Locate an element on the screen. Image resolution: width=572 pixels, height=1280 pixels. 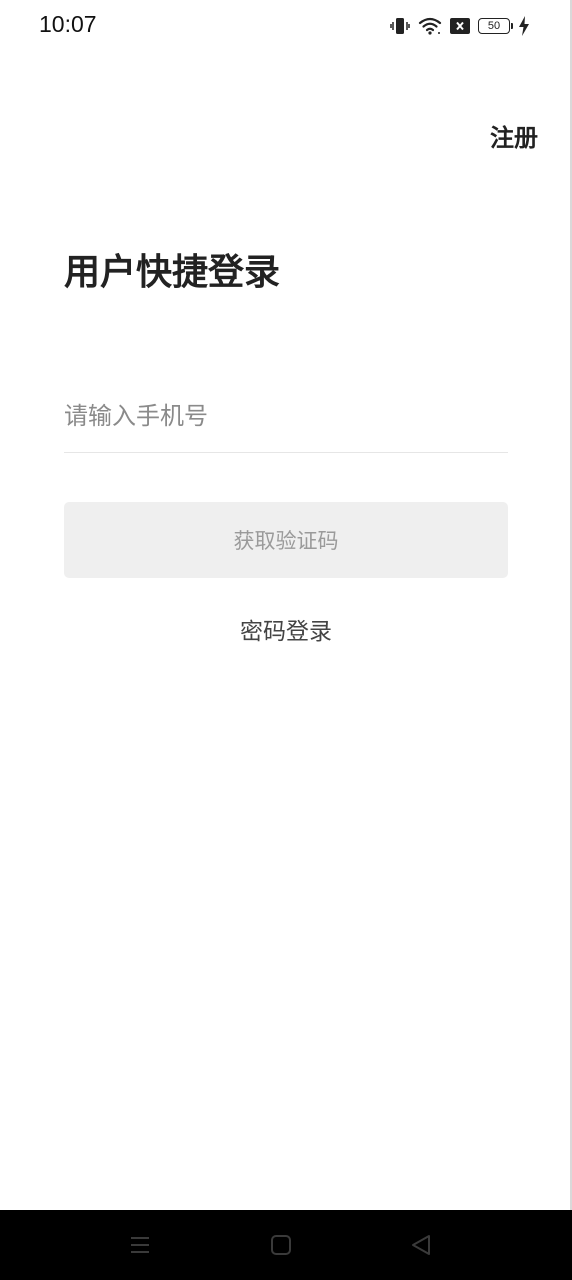
status-bar: 10:07 50 is located at coordinates (286, 26).